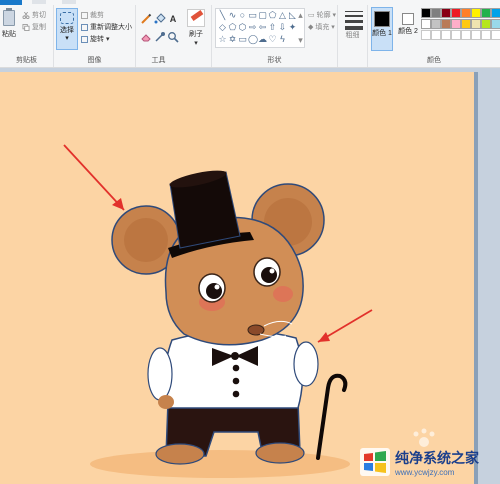 This screenshot has height=484, width=500. Describe the element at coordinates (95, 39) in the screenshot. I see `rotate-button: 旋转 ▾` at that location.